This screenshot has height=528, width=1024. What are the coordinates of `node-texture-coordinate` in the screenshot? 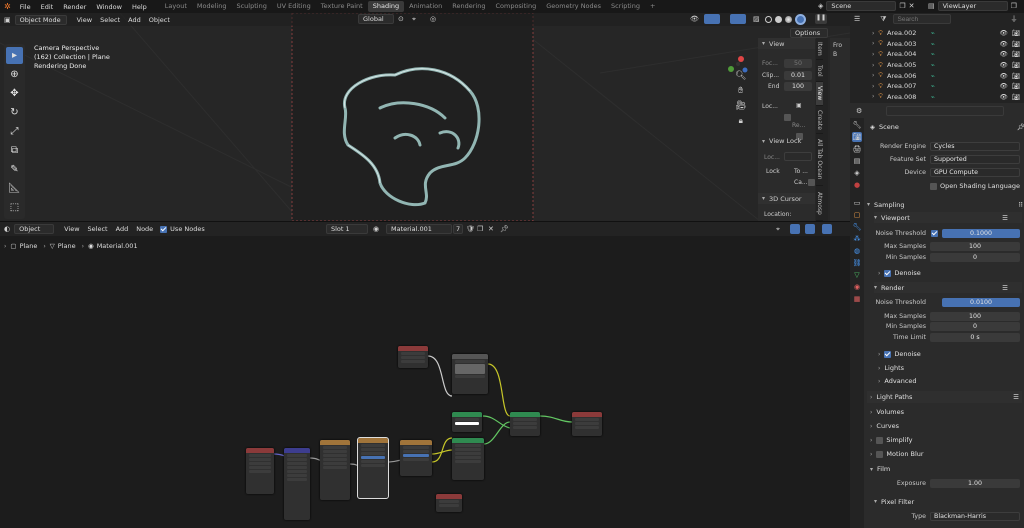 It's located at (260, 471).